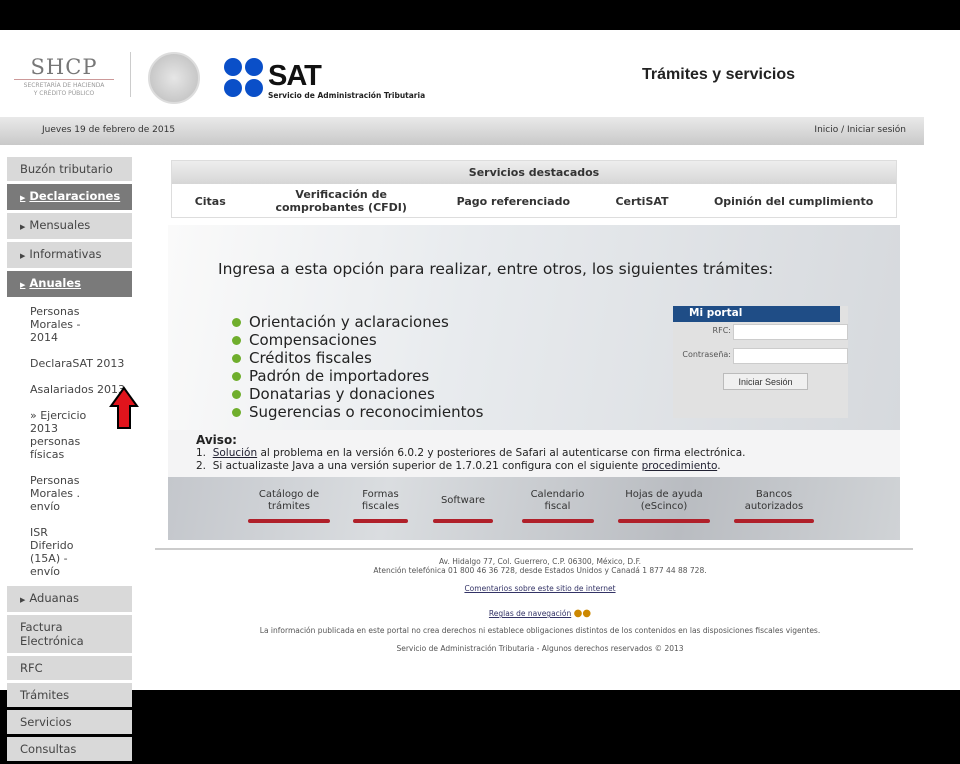 This screenshot has width=960, height=764. What do you see at coordinates (69, 668) in the screenshot?
I see `sidebar-item-rfc: RFC` at bounding box center [69, 668].